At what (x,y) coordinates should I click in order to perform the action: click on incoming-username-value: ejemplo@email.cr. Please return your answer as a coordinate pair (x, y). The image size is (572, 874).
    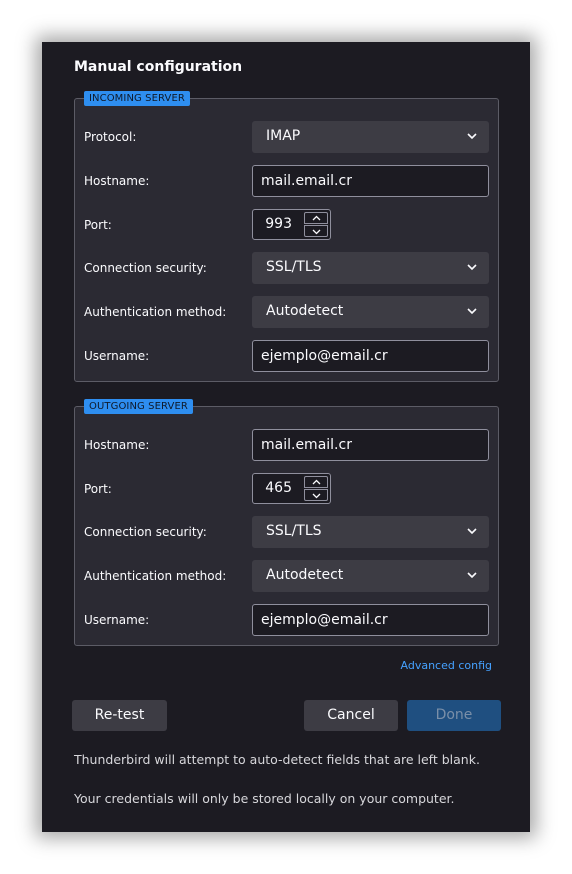
    Looking at the image, I should click on (324, 356).